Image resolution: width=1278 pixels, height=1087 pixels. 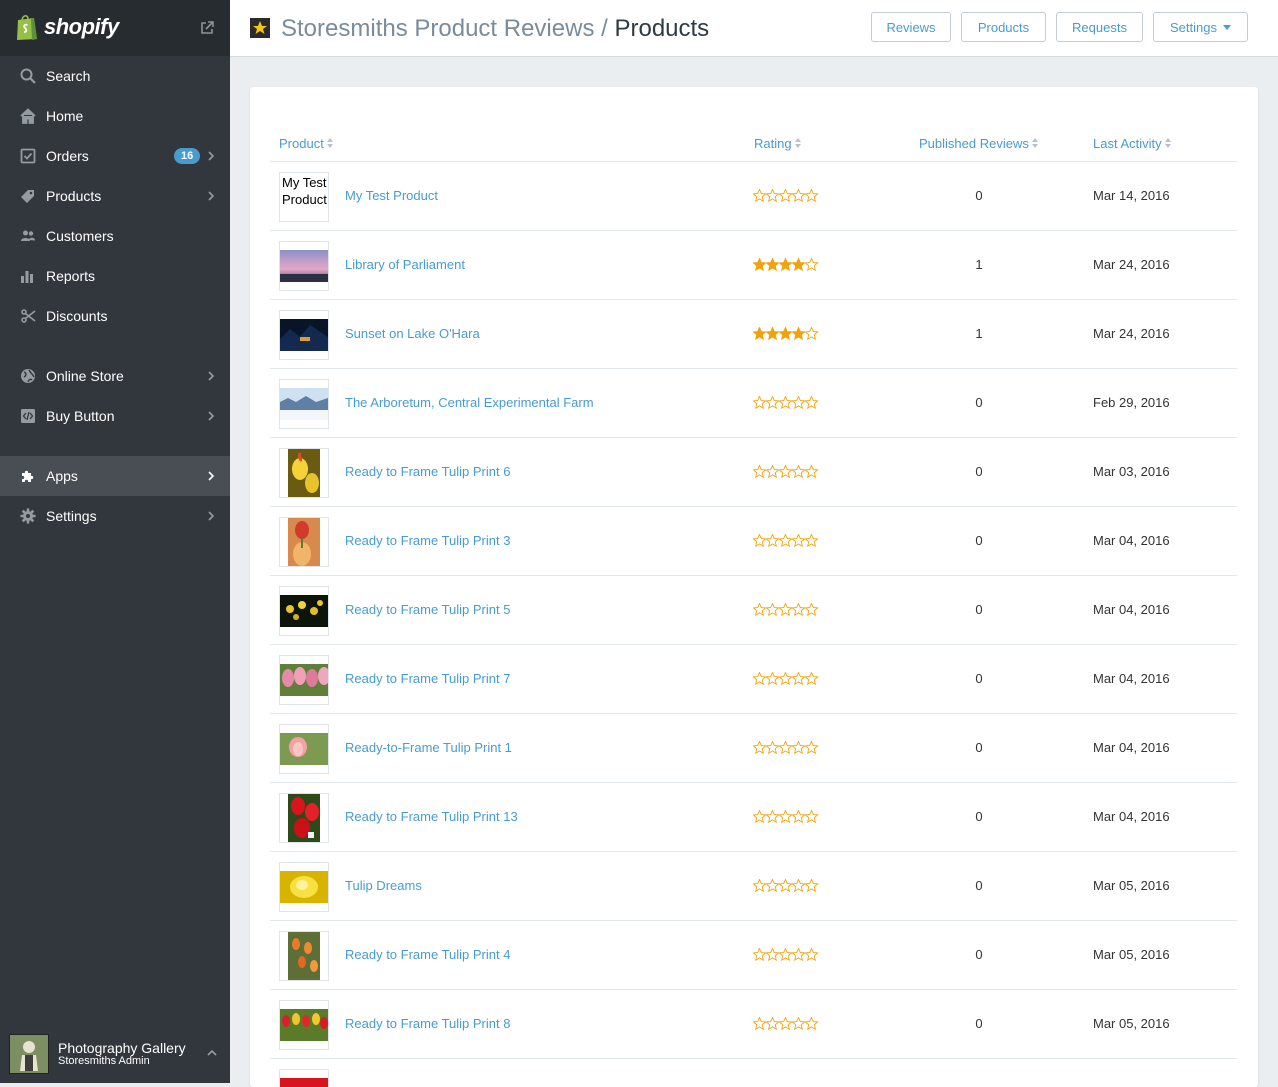 I want to click on reviews-button: Reviews, so click(x=911, y=27).